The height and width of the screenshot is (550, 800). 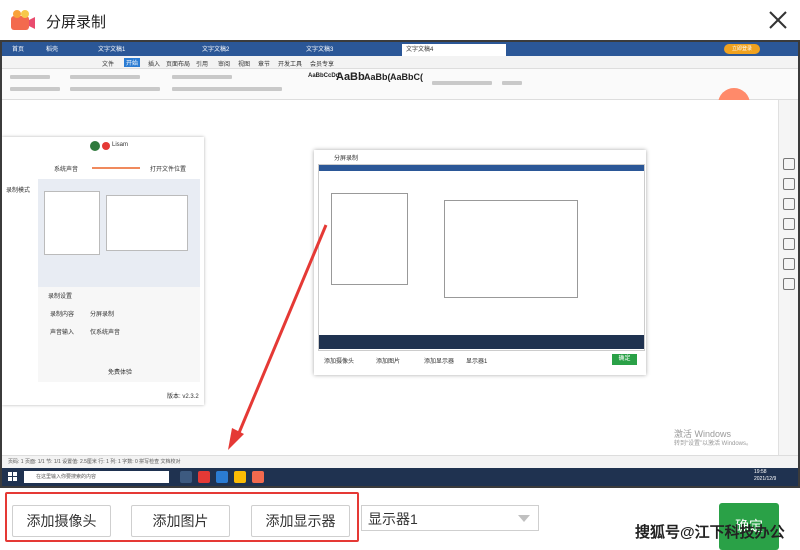 I want to click on add-image-button: 添加图片, so click(x=180, y=521).